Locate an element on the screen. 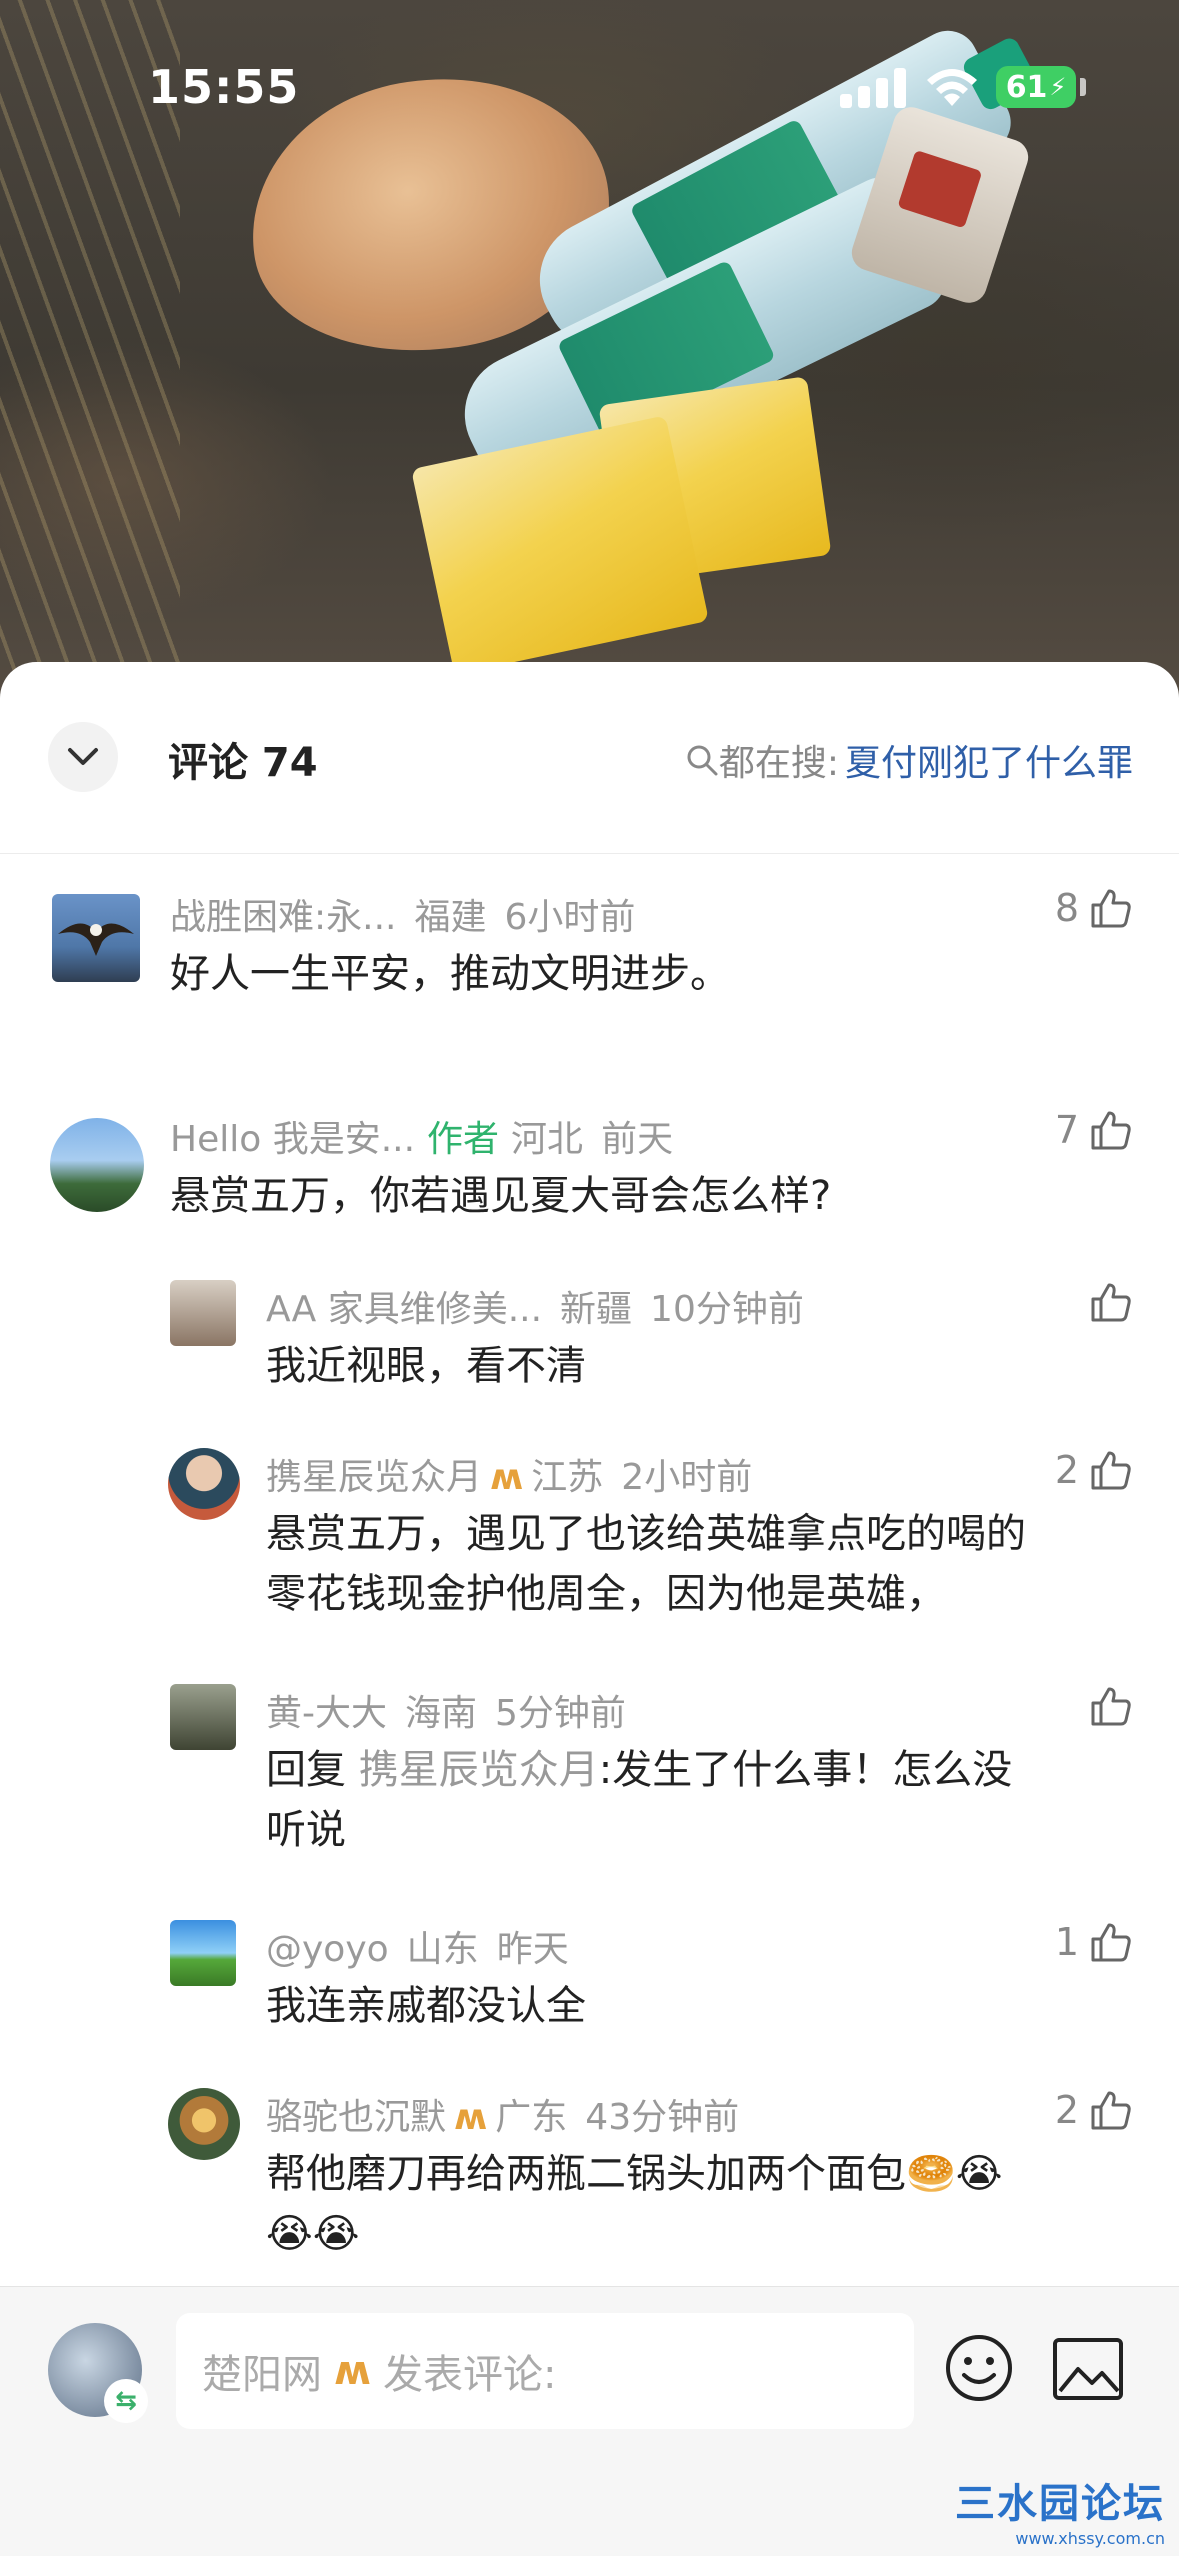  reply-region: 新疆 is located at coordinates (596, 1309).